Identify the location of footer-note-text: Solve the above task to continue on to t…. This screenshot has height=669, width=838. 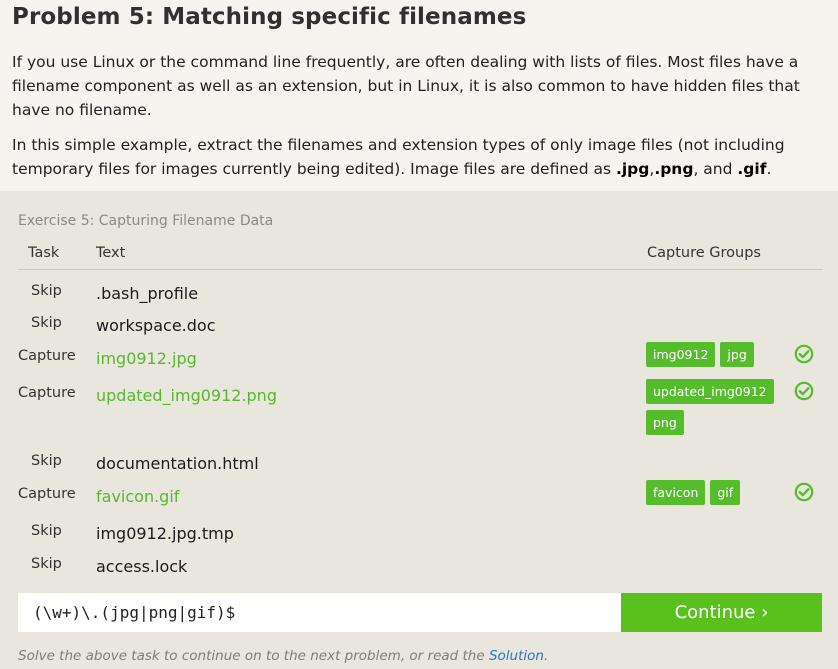
(253, 656).